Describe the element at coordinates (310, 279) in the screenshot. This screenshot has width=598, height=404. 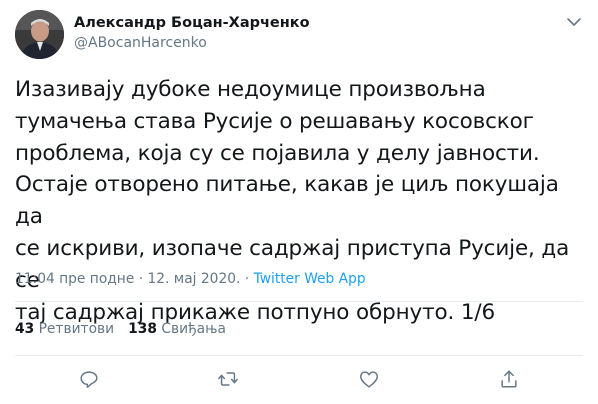
I see `tweet-source-link: Twitter Web App` at that location.